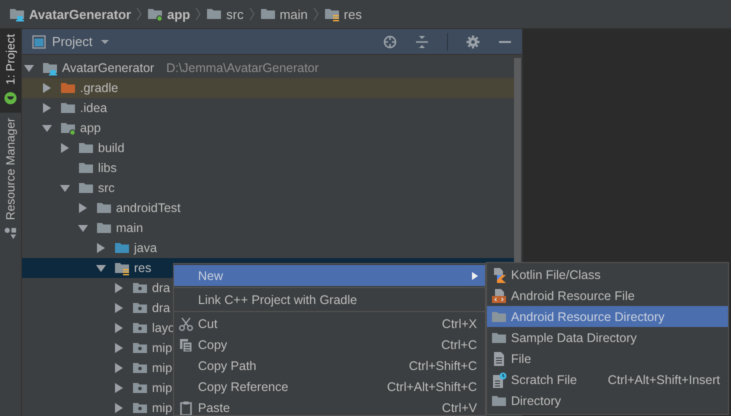 This screenshot has width=731, height=416. What do you see at coordinates (664, 379) in the screenshot?
I see `shortcut-label: Ctrl+Alt+Shift+Insert` at bounding box center [664, 379].